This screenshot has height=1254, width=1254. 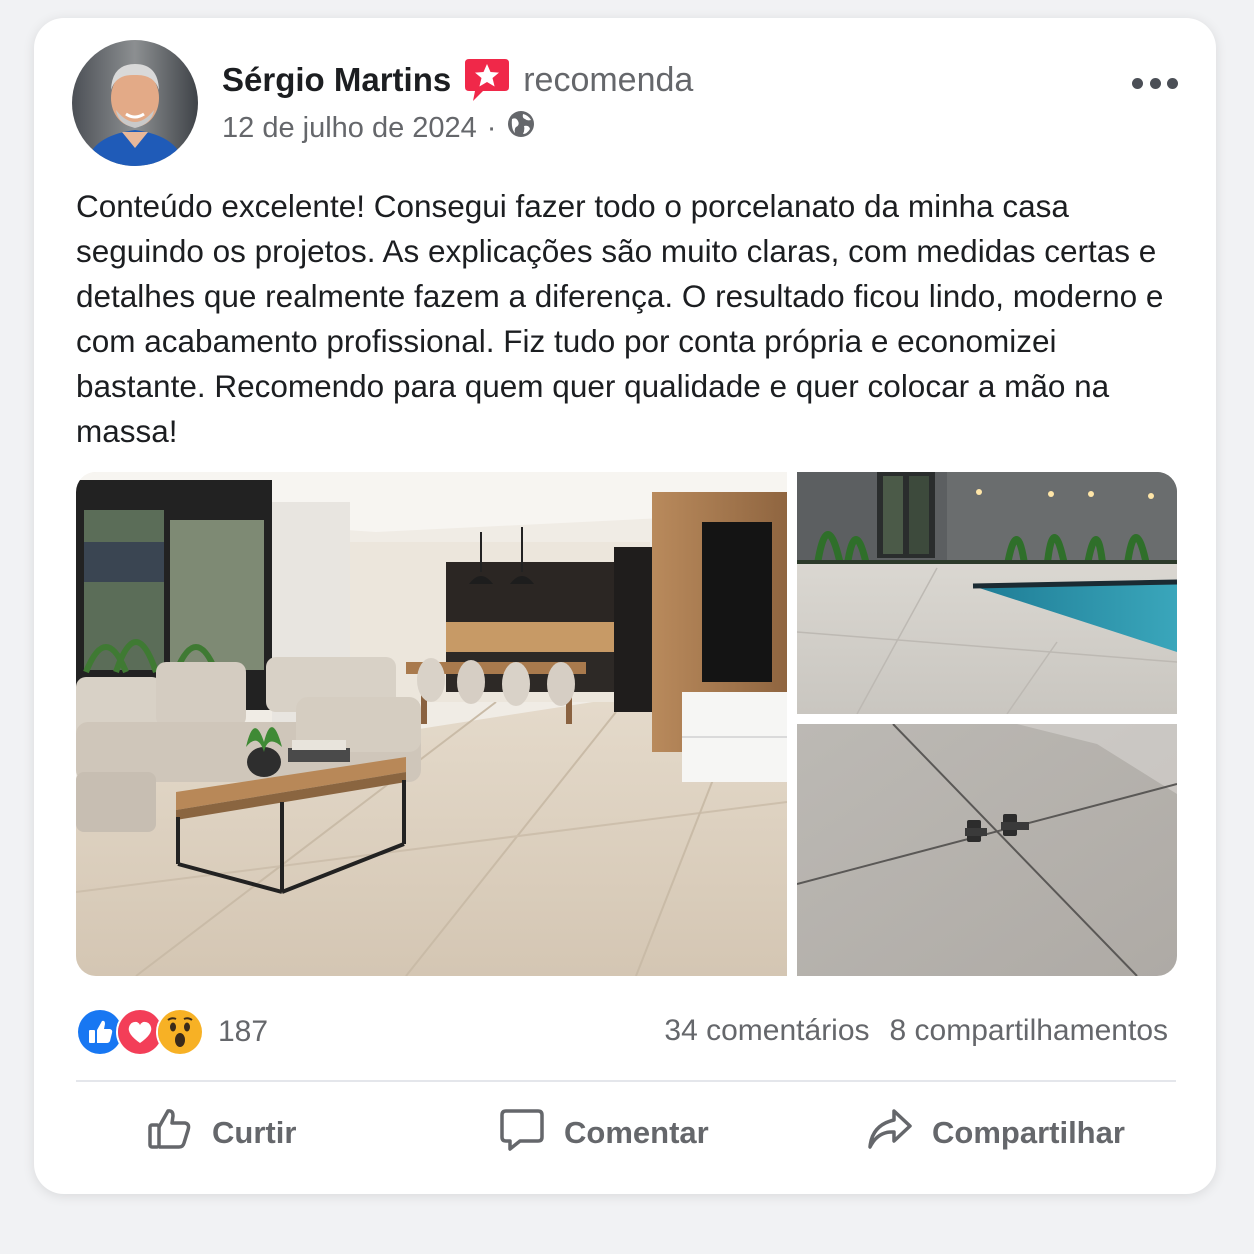 What do you see at coordinates (636, 1132) in the screenshot?
I see `comment-label: Comentar` at bounding box center [636, 1132].